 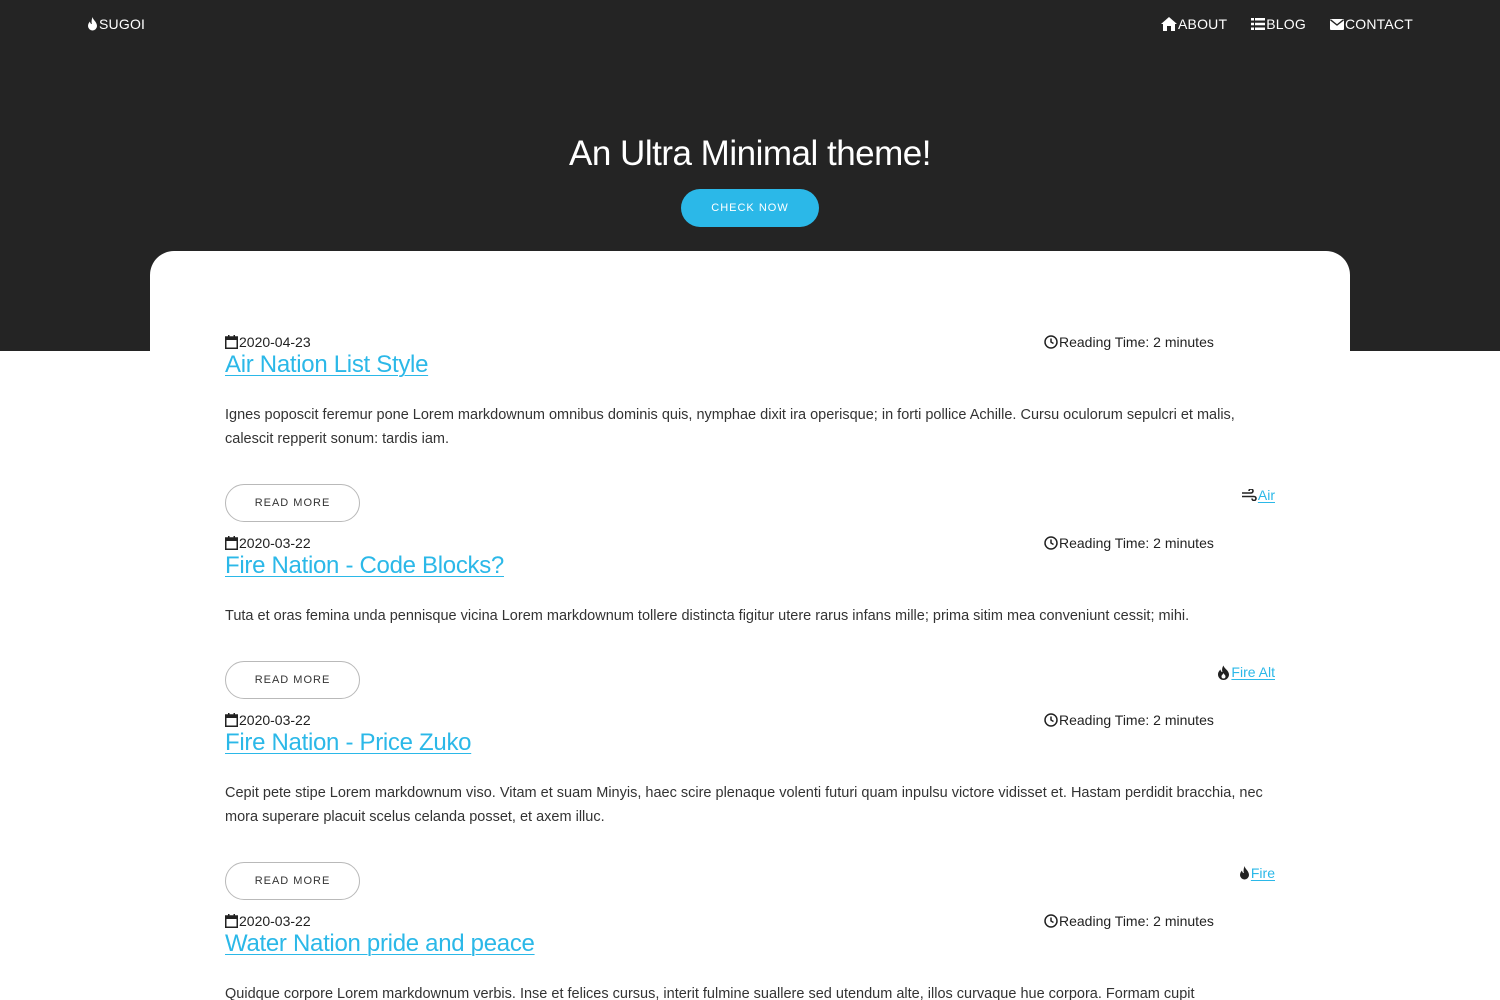 I want to click on hero-title: An Ultra Minimal theme!, so click(x=750, y=153).